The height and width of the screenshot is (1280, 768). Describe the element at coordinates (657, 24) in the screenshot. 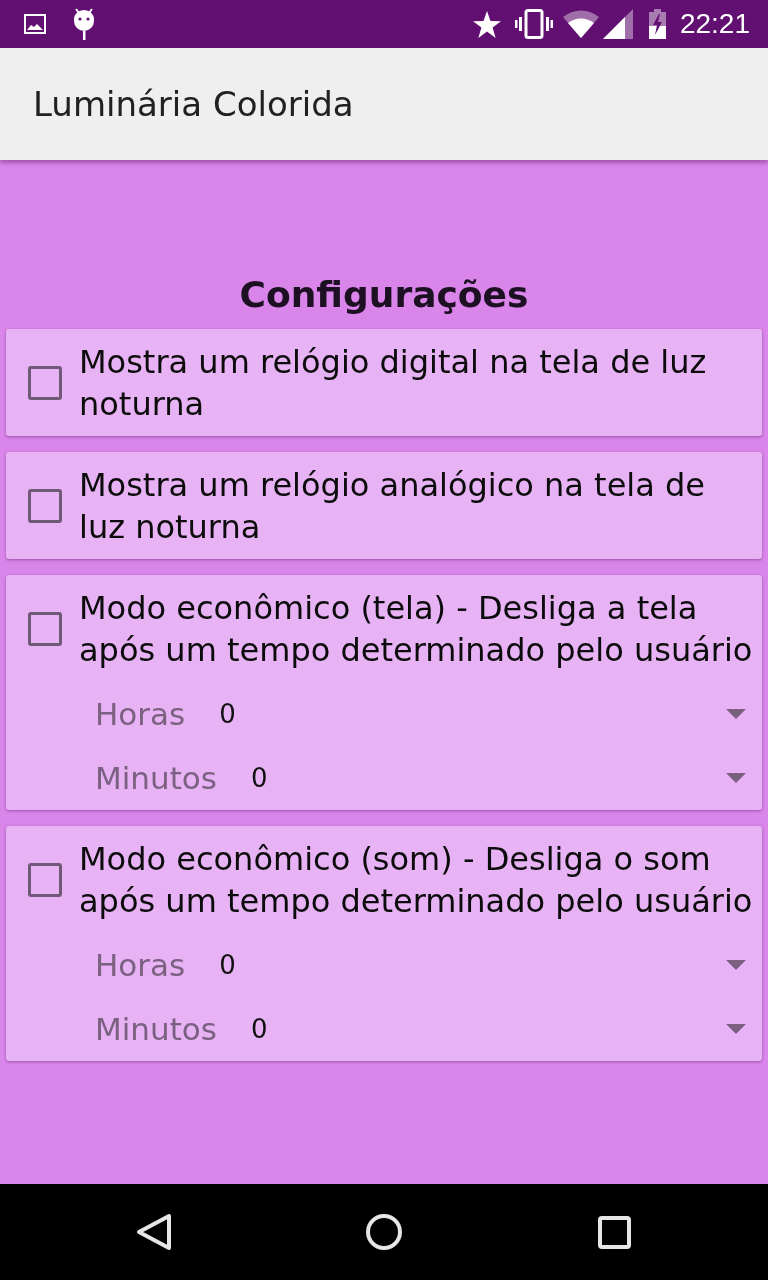

I see `battery-charging-icon` at that location.